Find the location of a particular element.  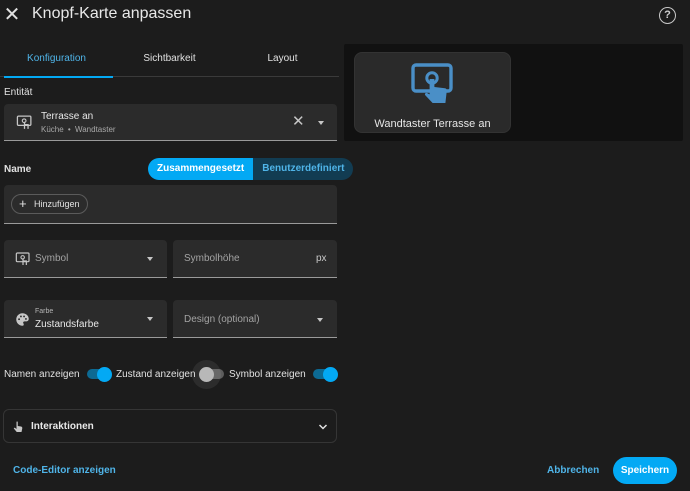

name-mode-toggle: Zusammengesetzt Benutzerdefiniert is located at coordinates (251, 169).